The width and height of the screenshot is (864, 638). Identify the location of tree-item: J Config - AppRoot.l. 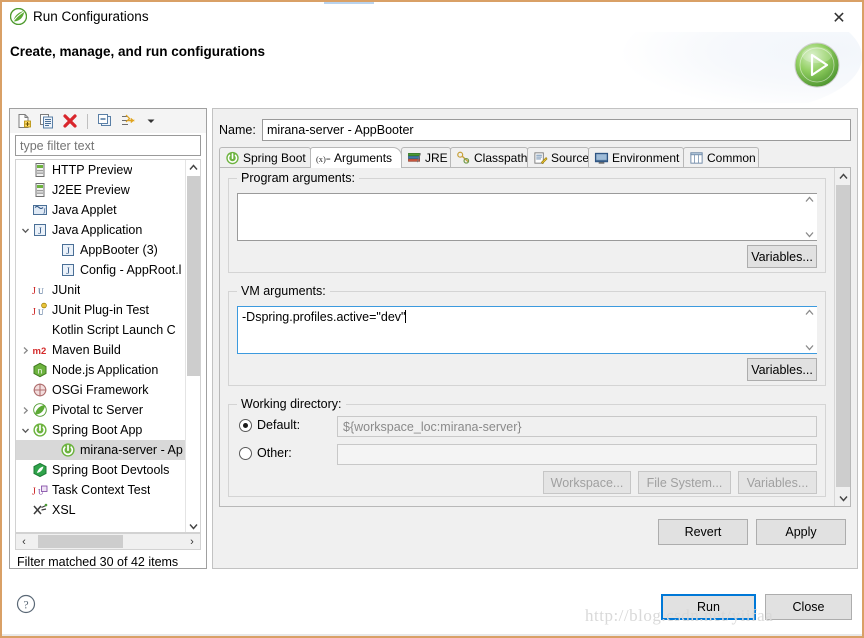
(101, 270).